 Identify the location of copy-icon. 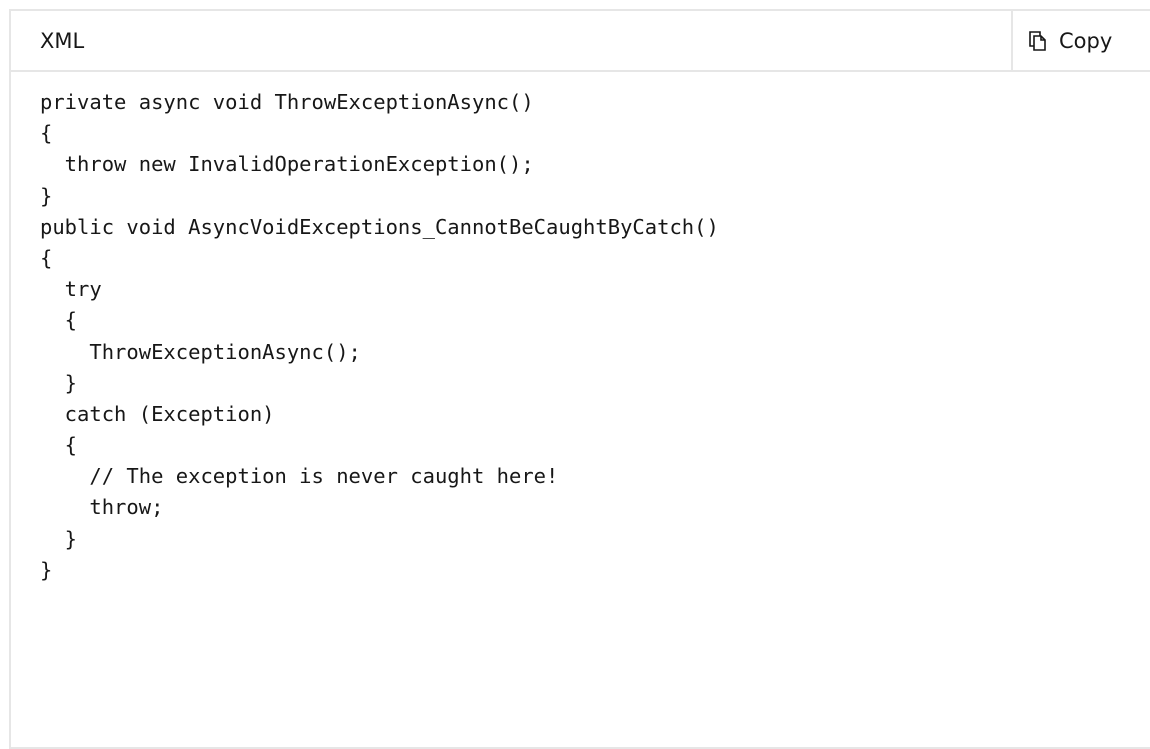
(1038, 41).